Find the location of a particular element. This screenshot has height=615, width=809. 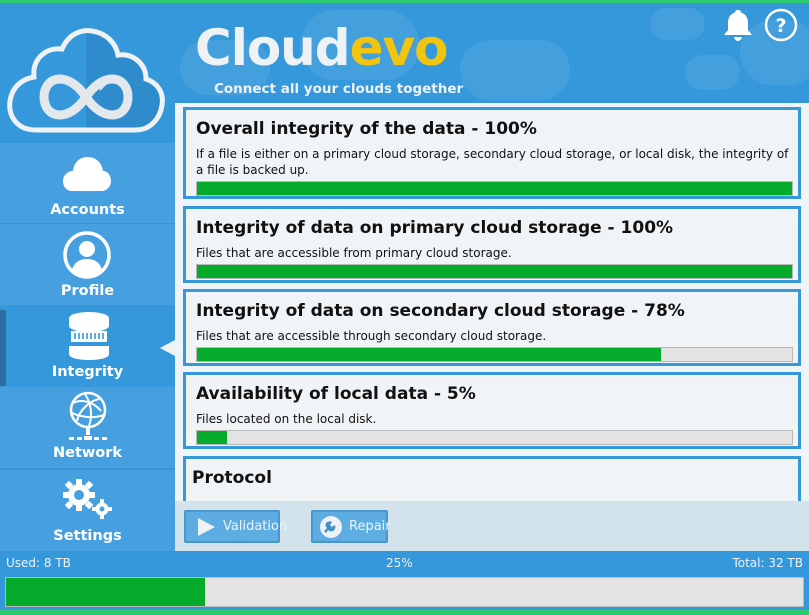

storage-footer: Used: 8 TB 25% Total: 32 TB is located at coordinates (404, 580).